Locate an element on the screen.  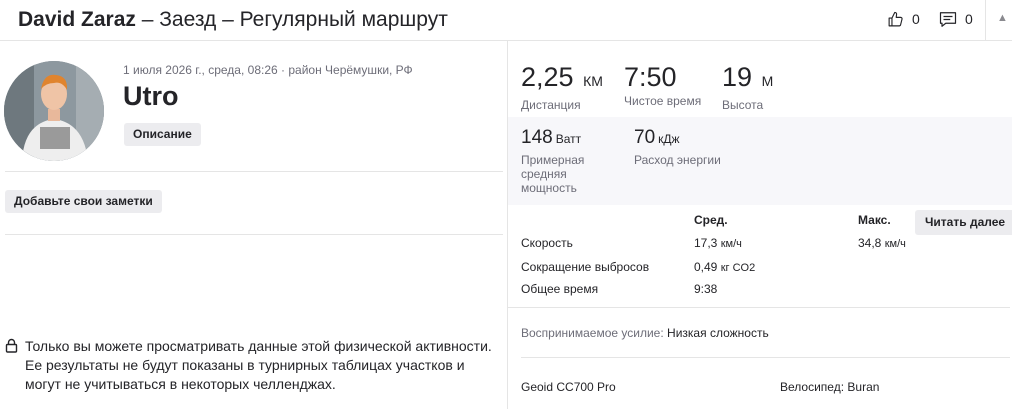
stat-distance: 2,25 КМ Дистанция is located at coordinates (562, 86).